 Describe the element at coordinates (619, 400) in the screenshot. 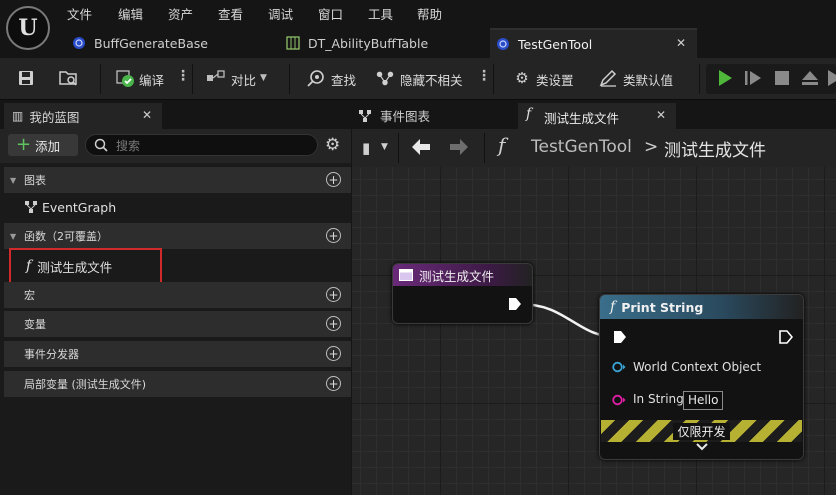

I see `in-string-pin` at that location.